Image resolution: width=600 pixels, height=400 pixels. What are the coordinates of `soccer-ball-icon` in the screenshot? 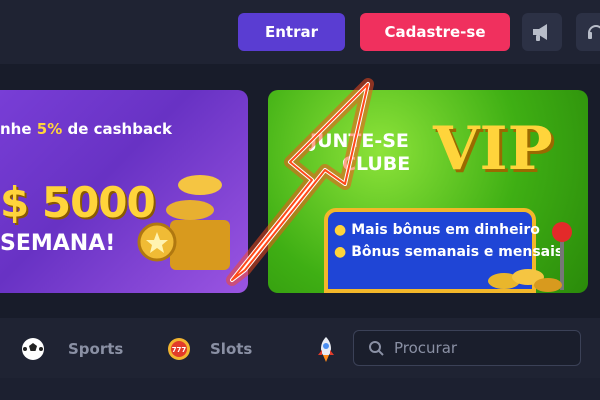 It's located at (33, 349).